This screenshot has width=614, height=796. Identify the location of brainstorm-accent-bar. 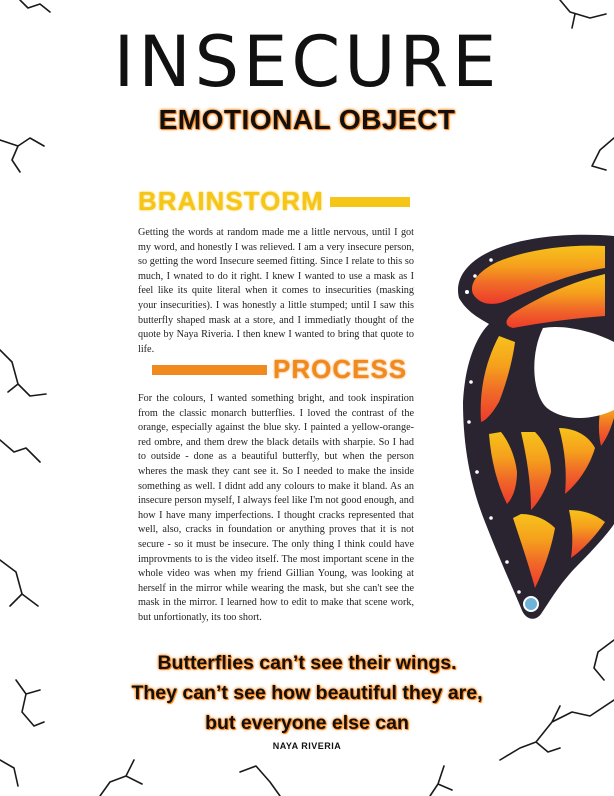
(369, 201).